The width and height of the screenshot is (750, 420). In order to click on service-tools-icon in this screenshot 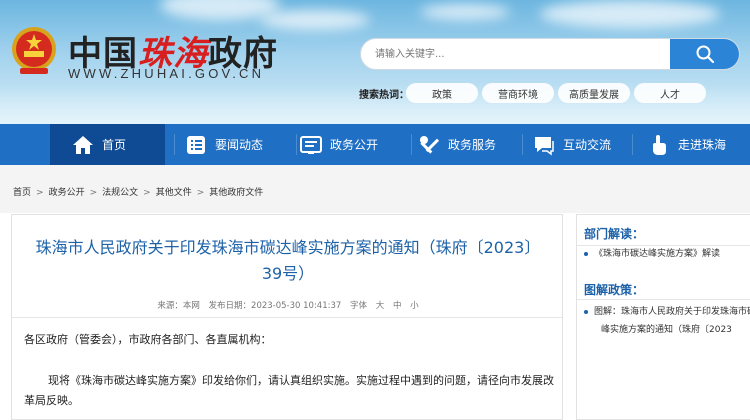, I will do `click(429, 145)`.